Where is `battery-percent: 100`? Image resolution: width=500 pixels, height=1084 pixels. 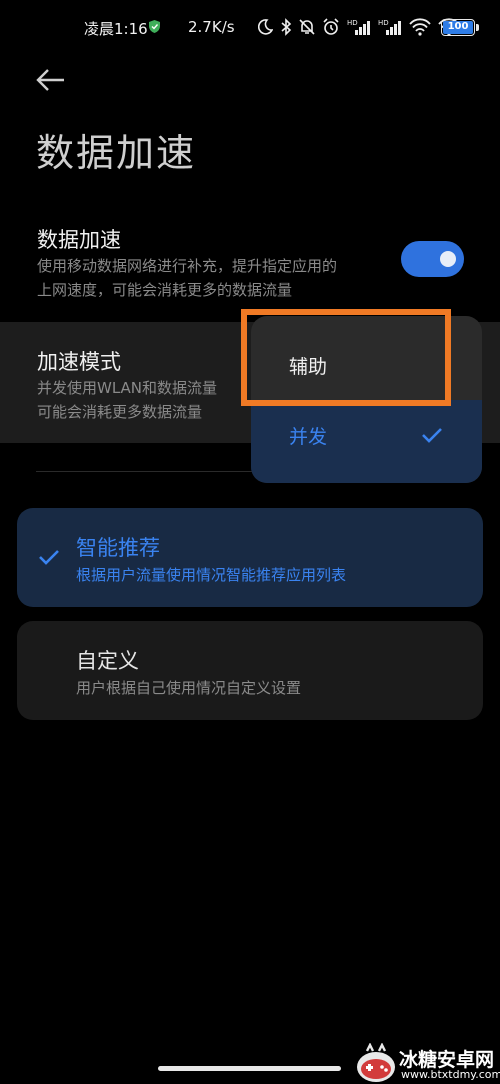
battery-percent: 100 is located at coordinates (458, 26).